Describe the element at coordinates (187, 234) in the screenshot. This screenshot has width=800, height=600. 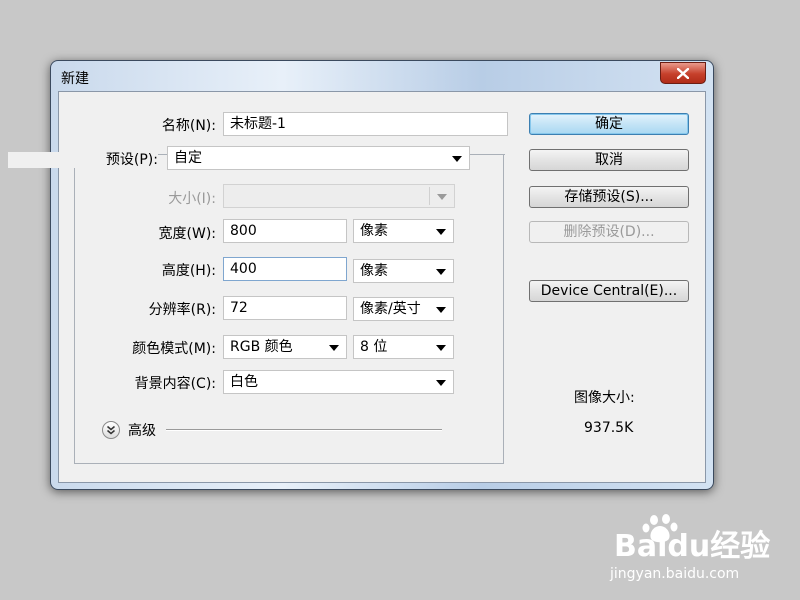
I see `width-label: 宽度(W):` at that location.